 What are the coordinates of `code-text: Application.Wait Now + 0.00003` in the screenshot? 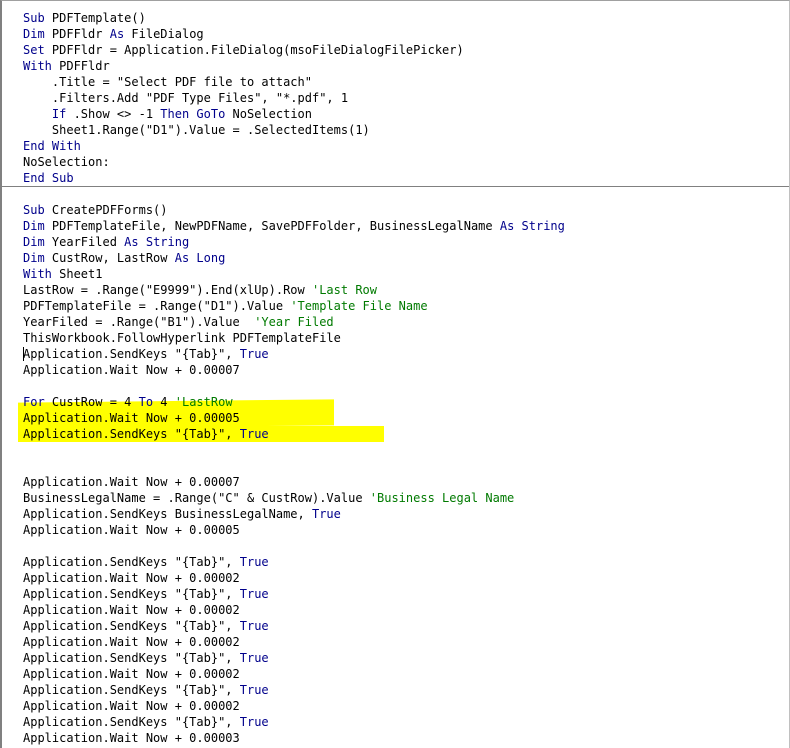 It's located at (131, 738).